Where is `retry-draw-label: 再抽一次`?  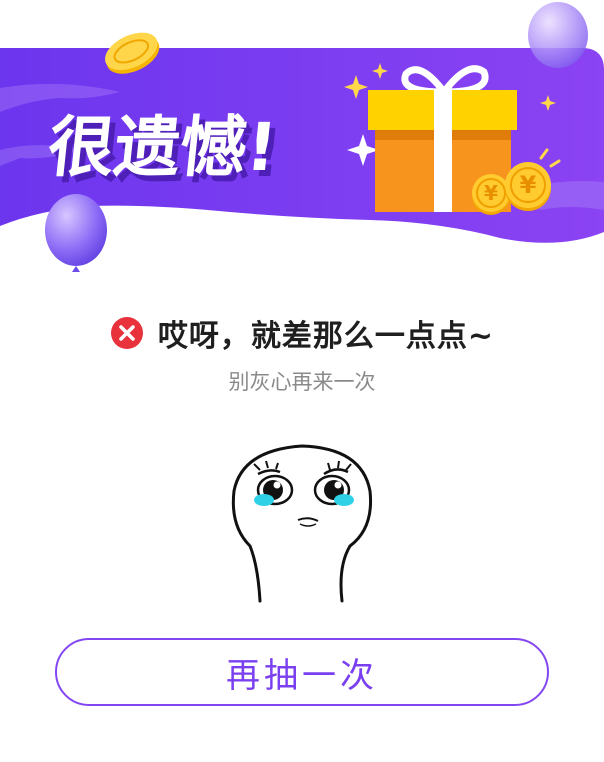
retry-draw-label: 再抽一次 is located at coordinates (302, 675).